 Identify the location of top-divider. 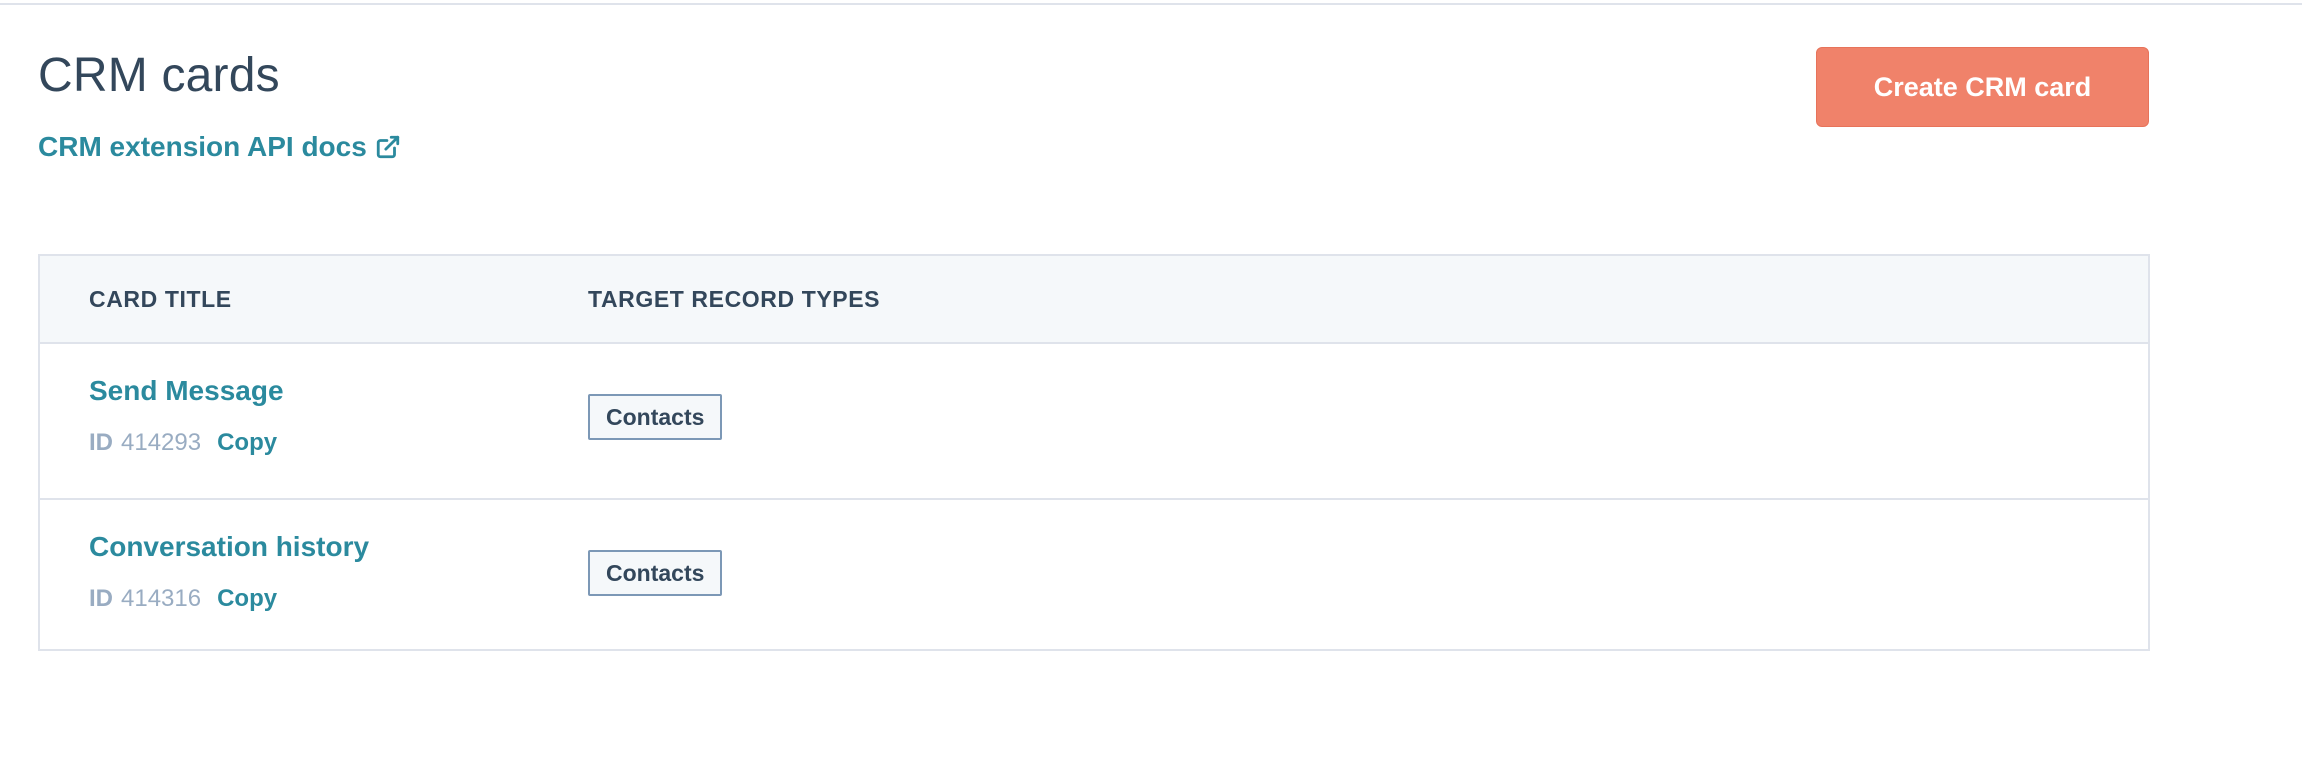
(1151, 2).